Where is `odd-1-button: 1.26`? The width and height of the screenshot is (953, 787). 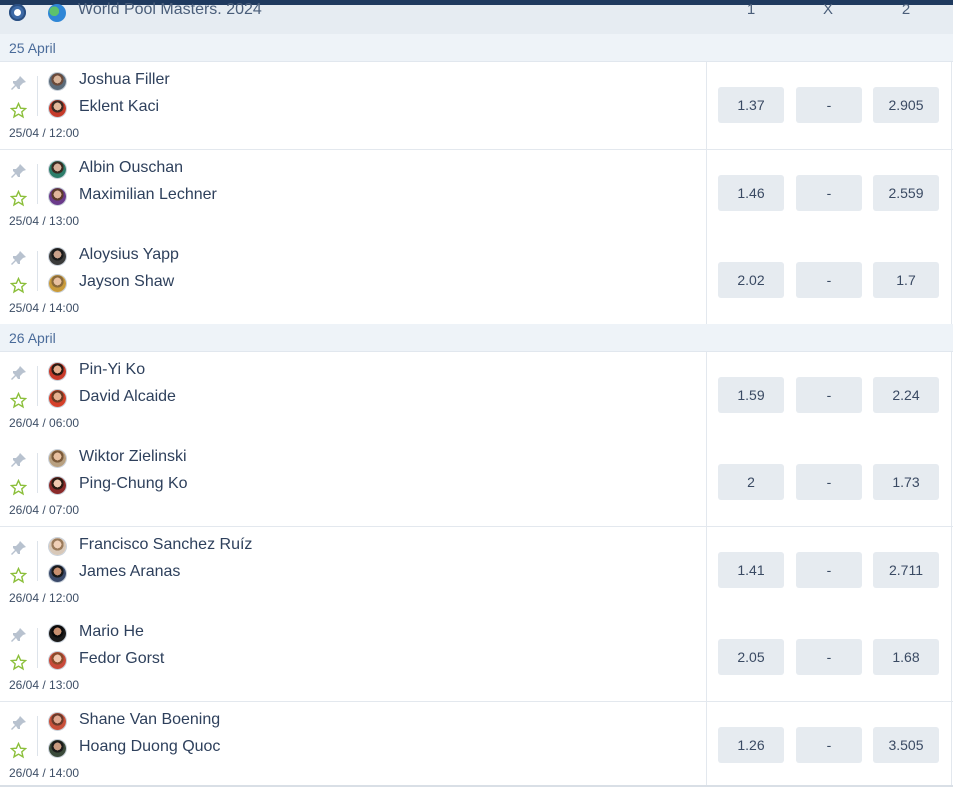 odd-1-button: 1.26 is located at coordinates (751, 745).